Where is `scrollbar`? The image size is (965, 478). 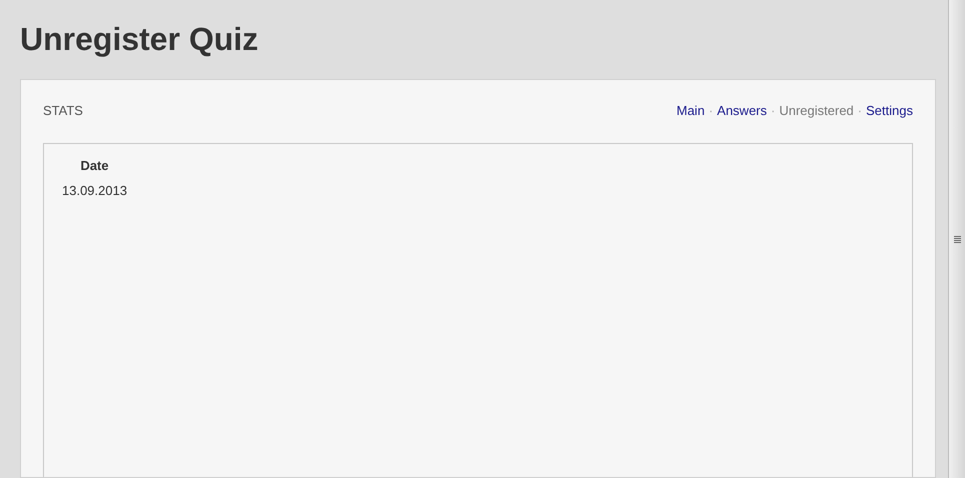
scrollbar is located at coordinates (956, 239).